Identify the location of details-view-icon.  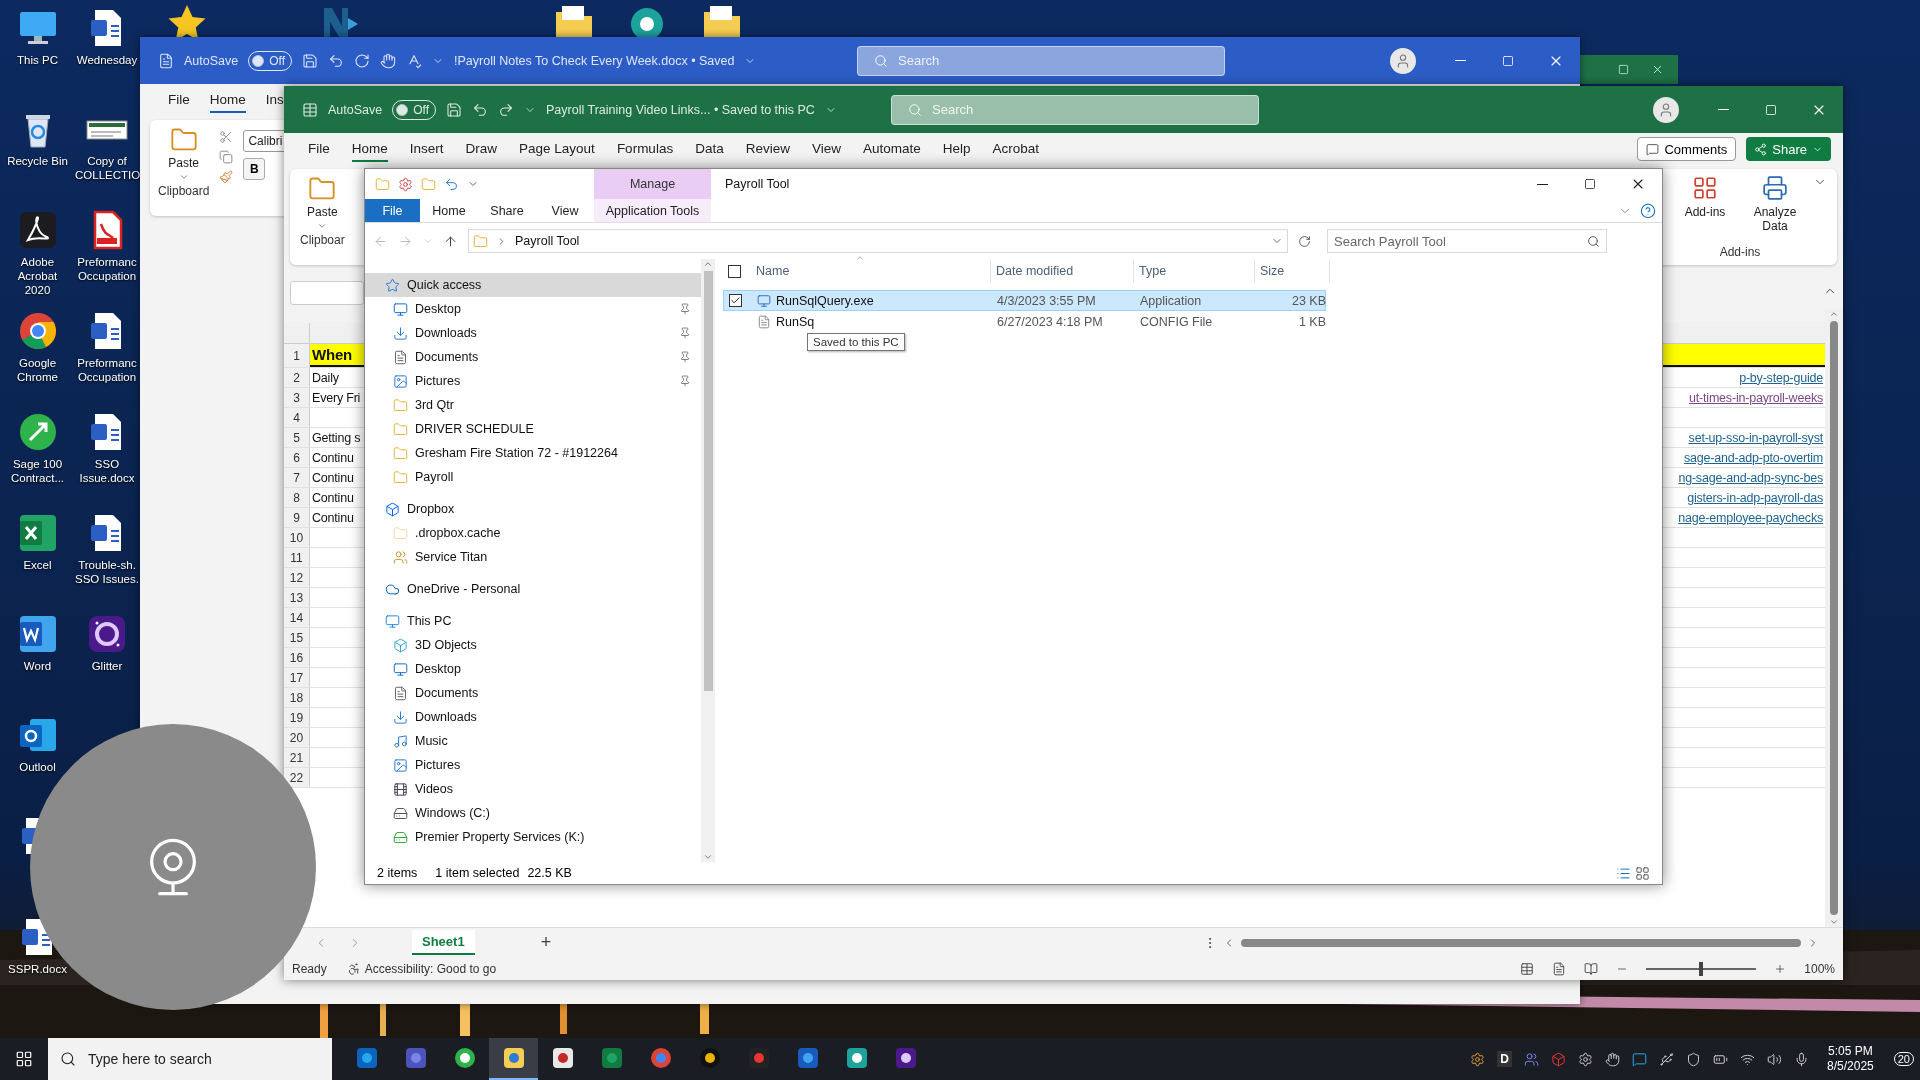
(1623, 873).